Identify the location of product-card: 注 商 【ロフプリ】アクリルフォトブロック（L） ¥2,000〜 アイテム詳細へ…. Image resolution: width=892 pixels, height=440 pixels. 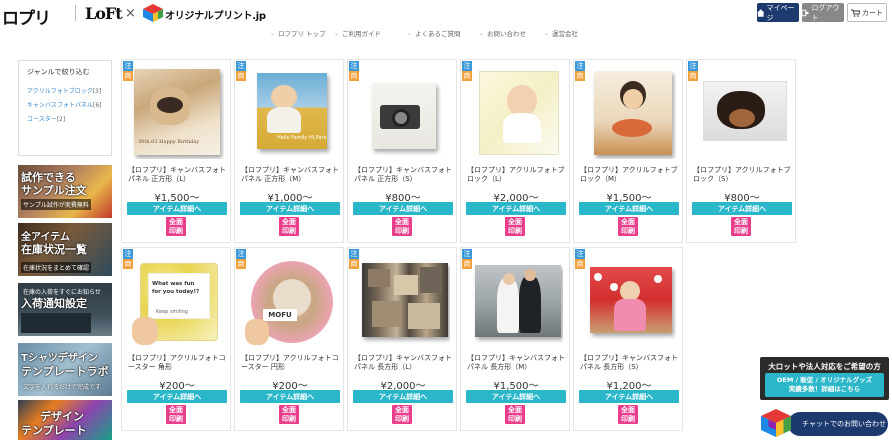
(515, 151).